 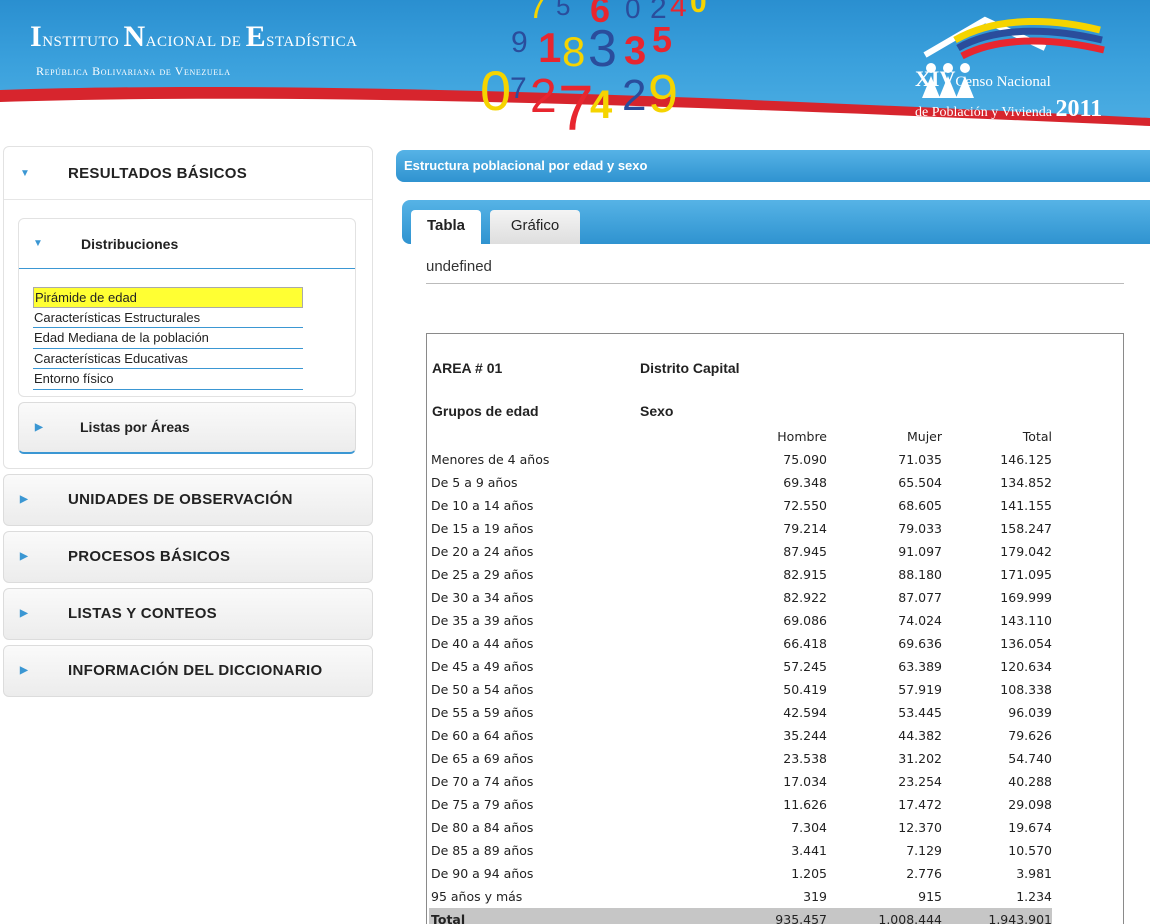 I want to click on report-subtitle: undefined, so click(x=459, y=266).